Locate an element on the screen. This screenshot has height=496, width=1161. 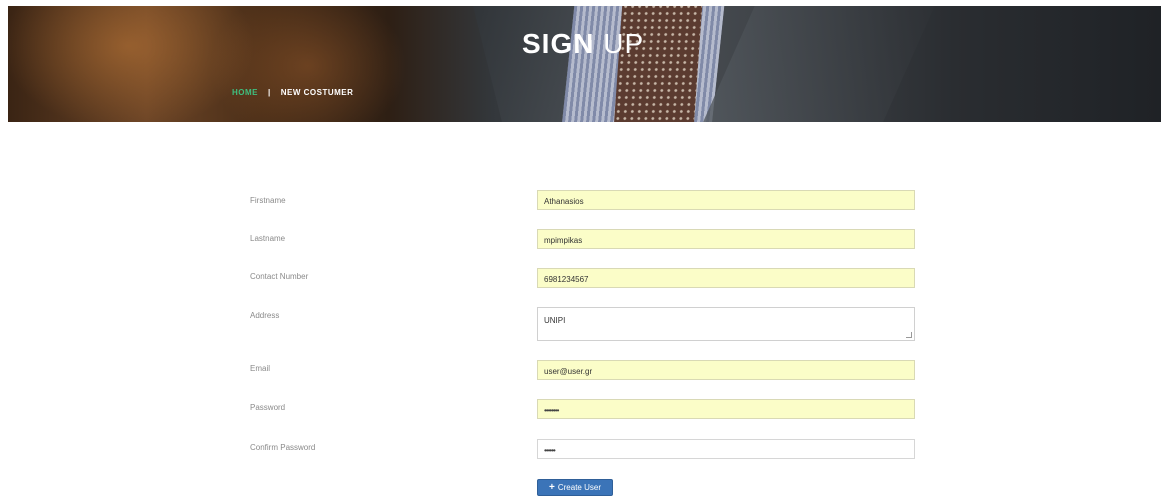
email-field: user@user.gr is located at coordinates (726, 370).